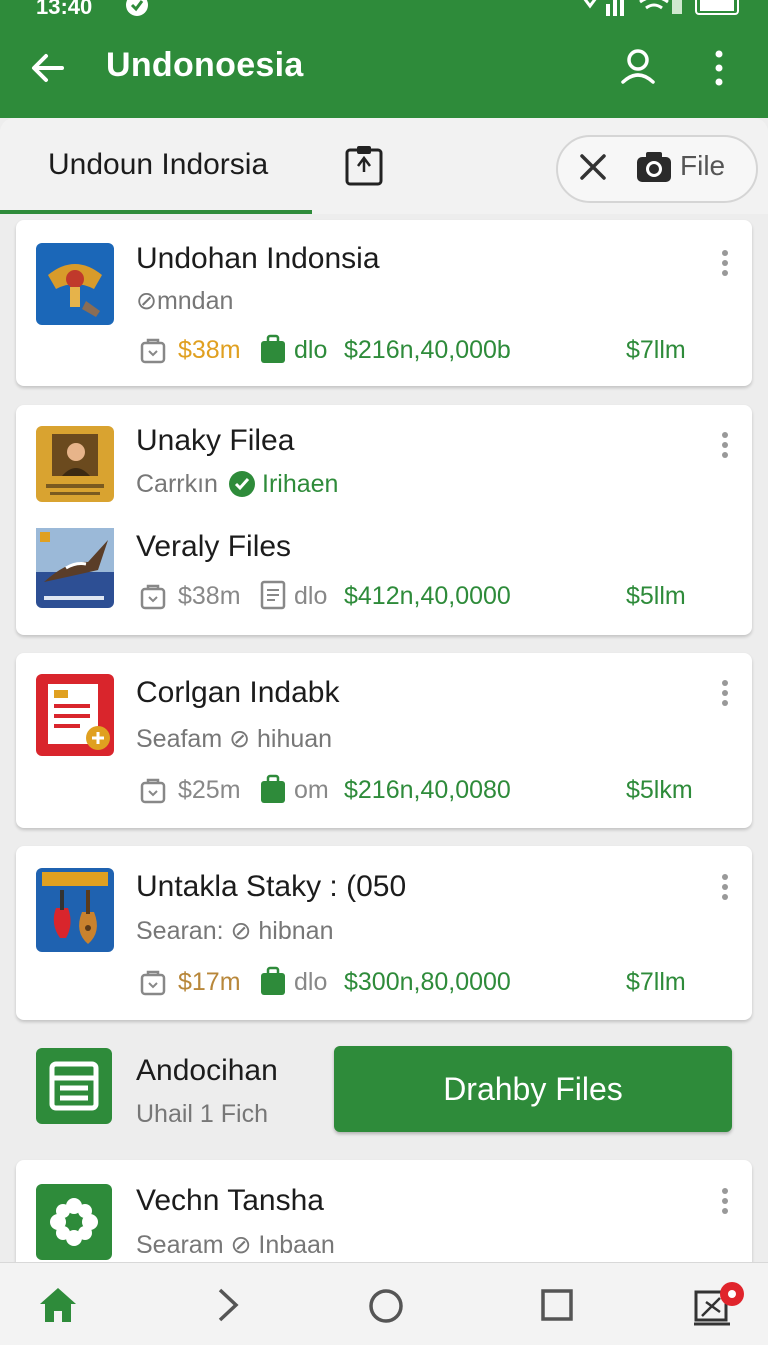 Image resolution: width=768 pixels, height=1345 pixels. Describe the element at coordinates (427, 350) in the screenshot. I see `item-amount: $216n,40,000b` at that location.